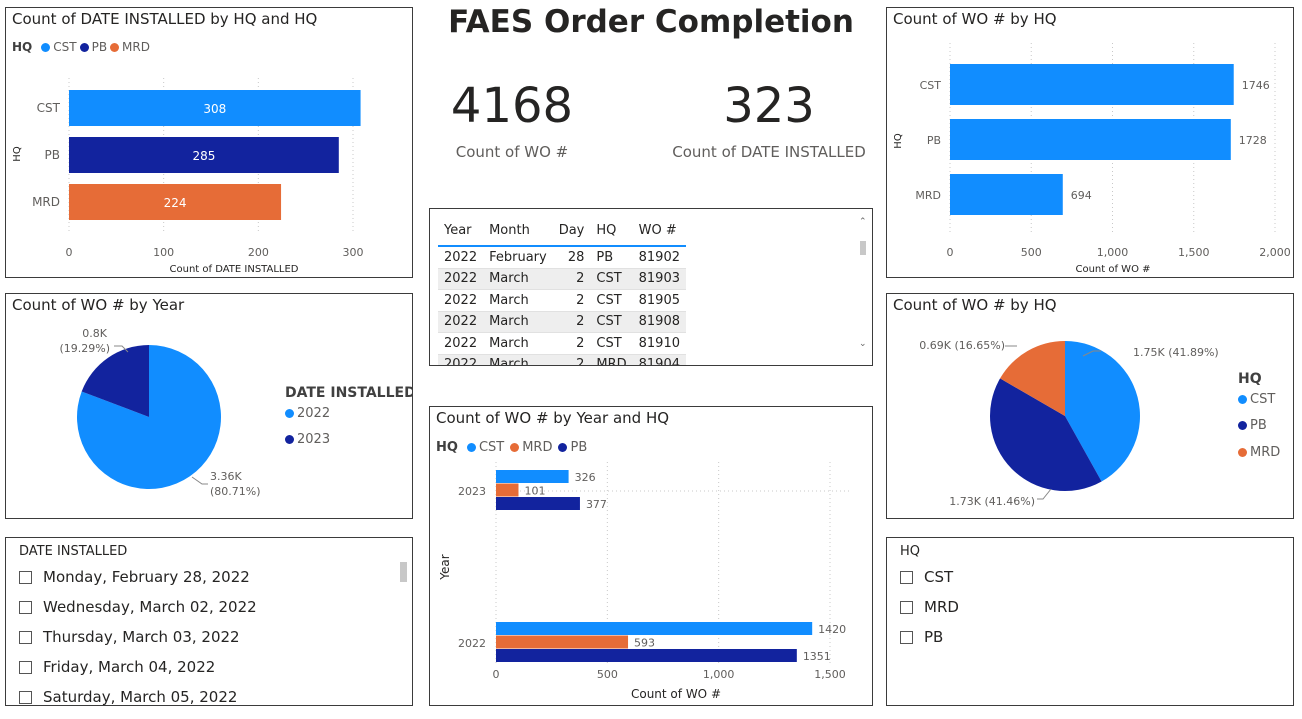  Describe the element at coordinates (659, 322) in the screenshot. I see `table-cell: 81908` at that location.